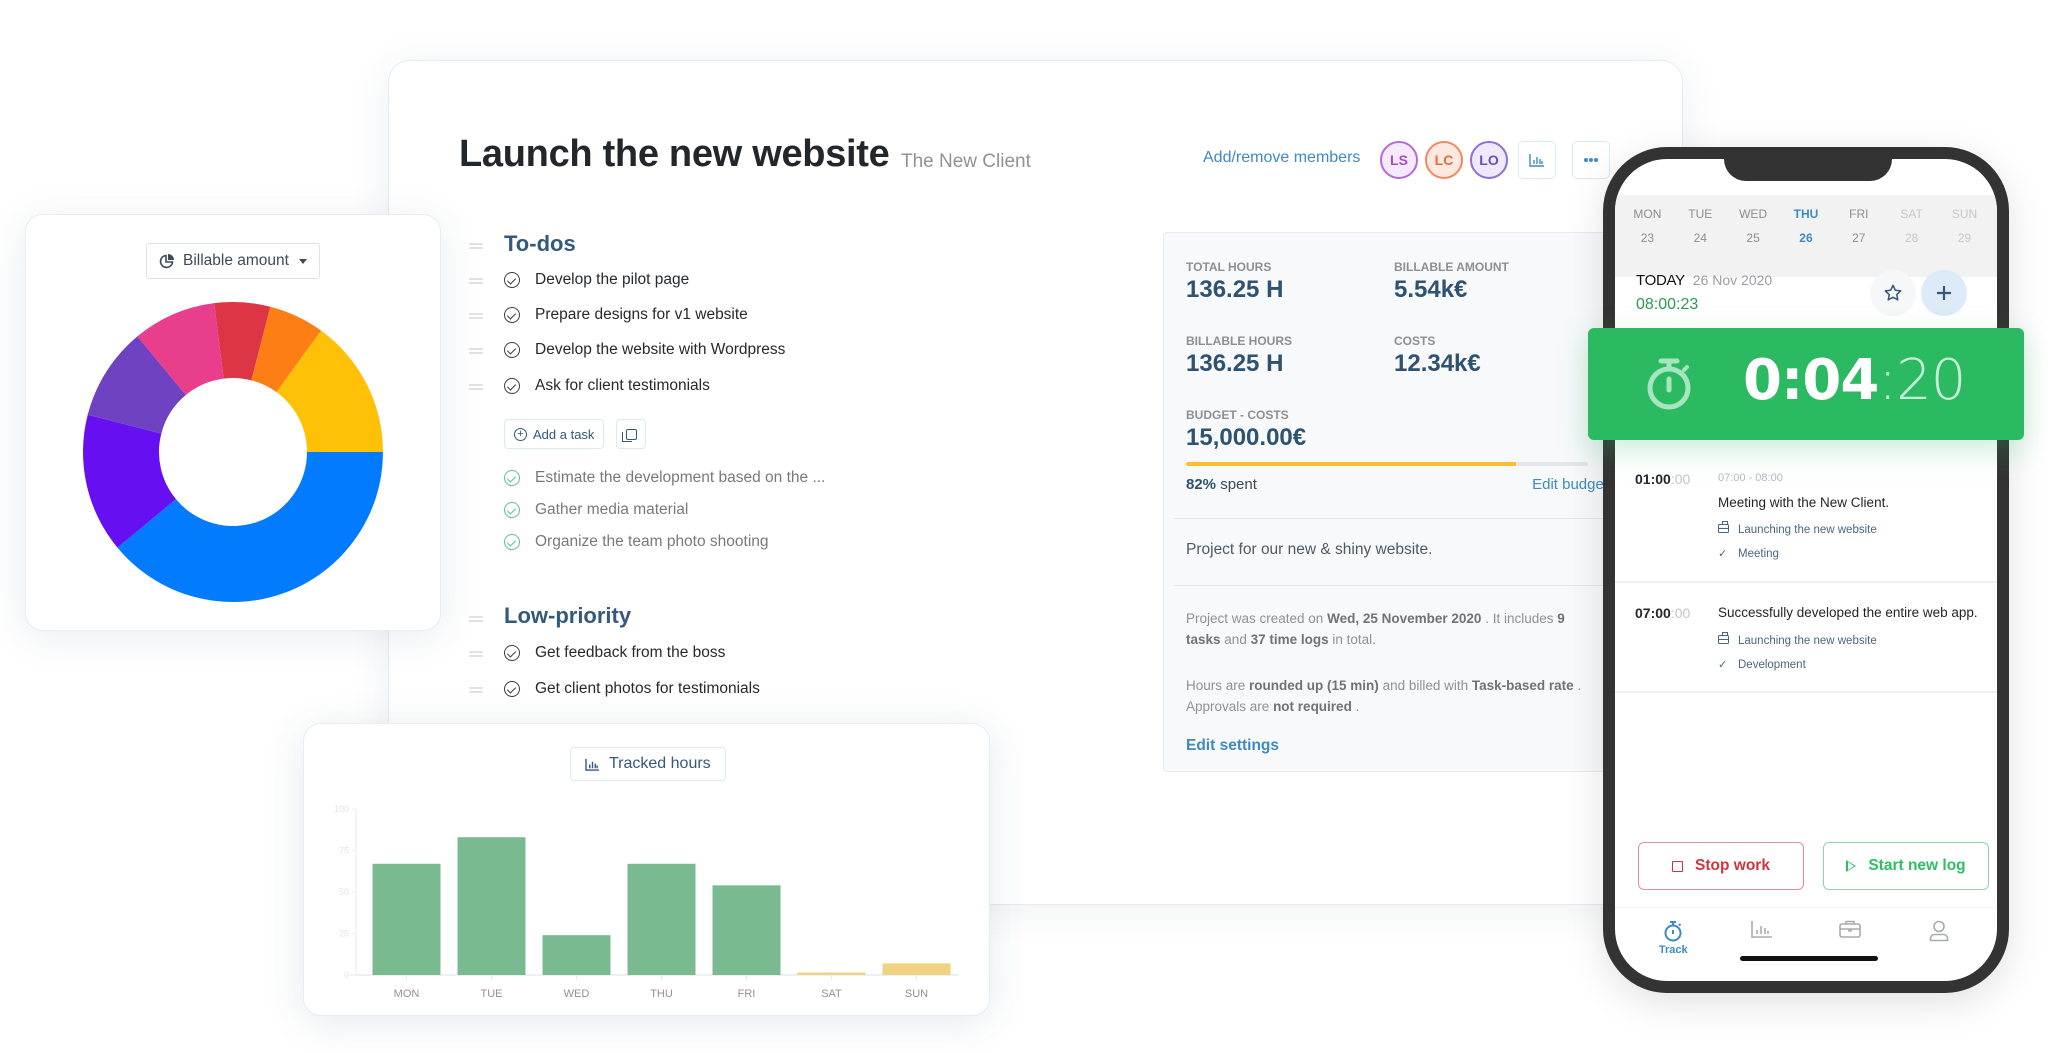  I want to click on home-indicator, so click(1809, 958).